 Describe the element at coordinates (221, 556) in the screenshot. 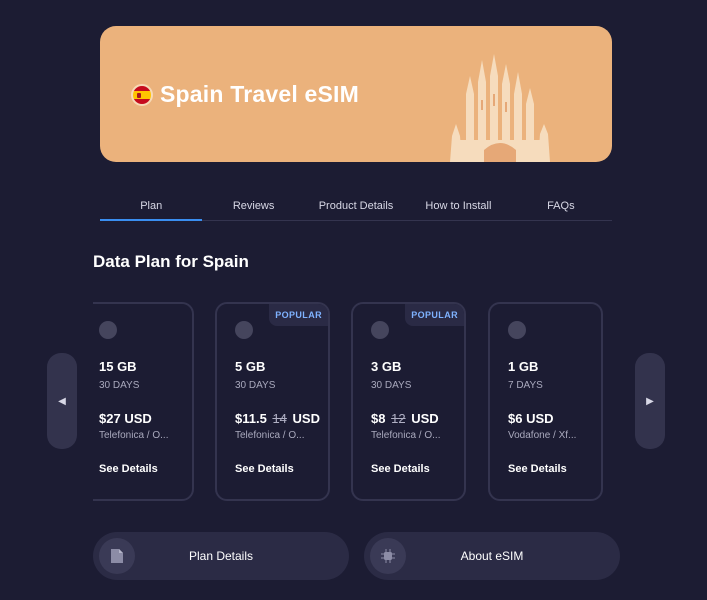

I see `plan-details-button: Plan Details` at that location.